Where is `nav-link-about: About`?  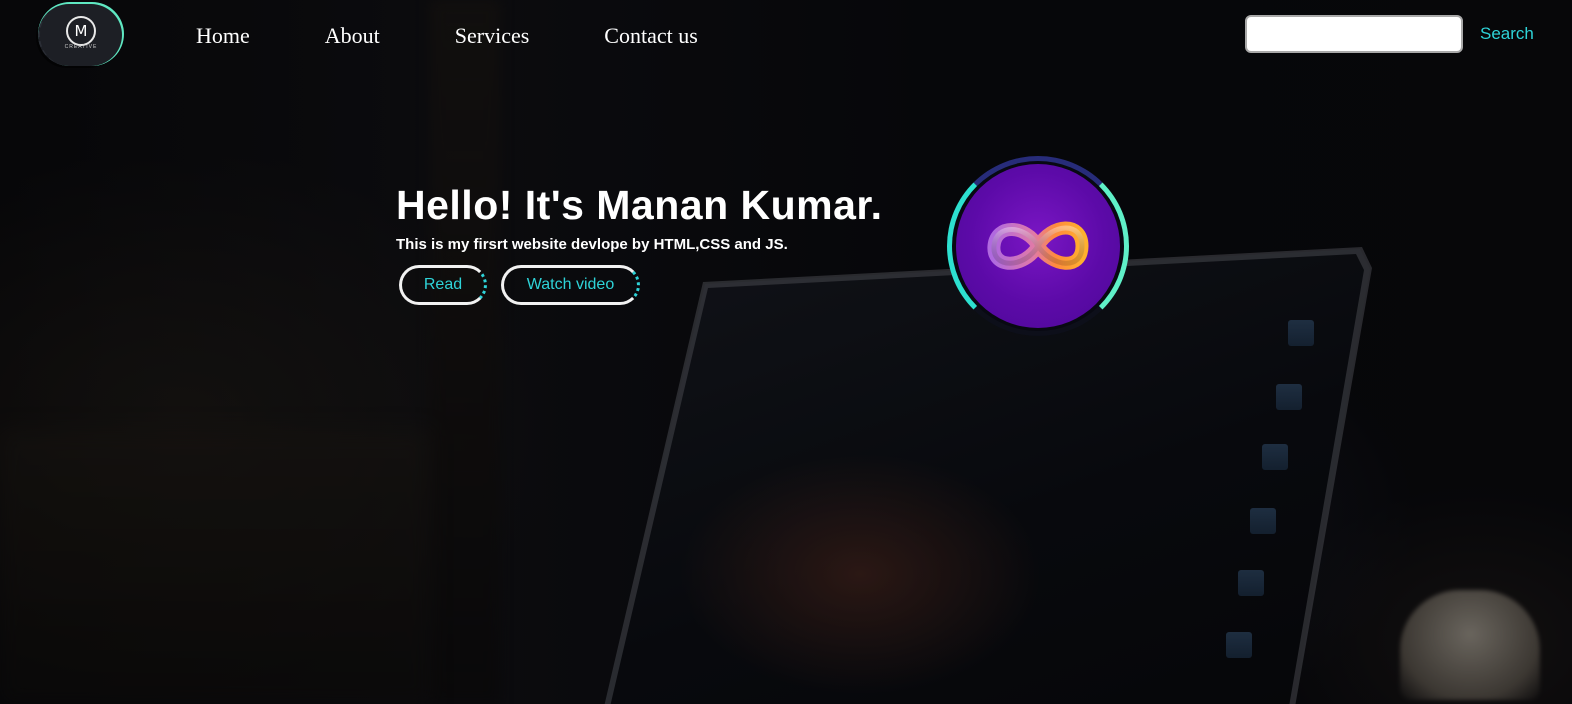 nav-link-about: About is located at coordinates (352, 36).